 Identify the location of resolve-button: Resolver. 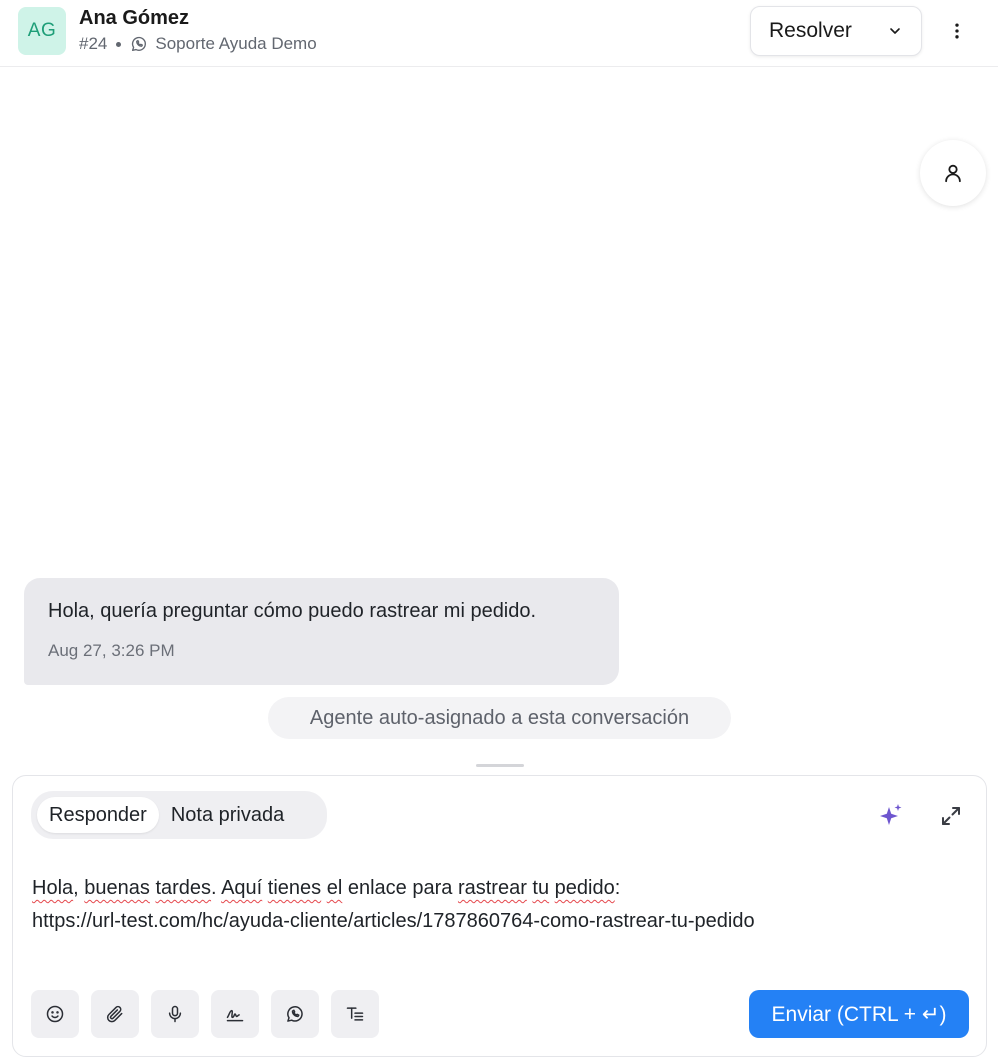
(836, 31).